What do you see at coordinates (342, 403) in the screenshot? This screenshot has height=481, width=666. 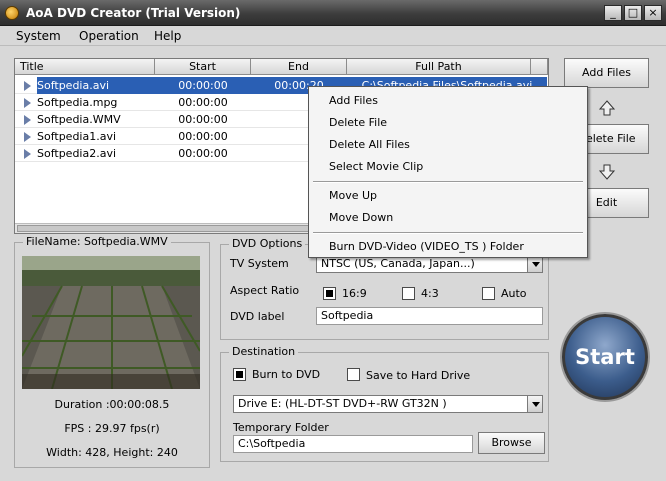 I see `drive-value: Drive E: (HL-DT-ST DVD+-RW GT32N )` at bounding box center [342, 403].